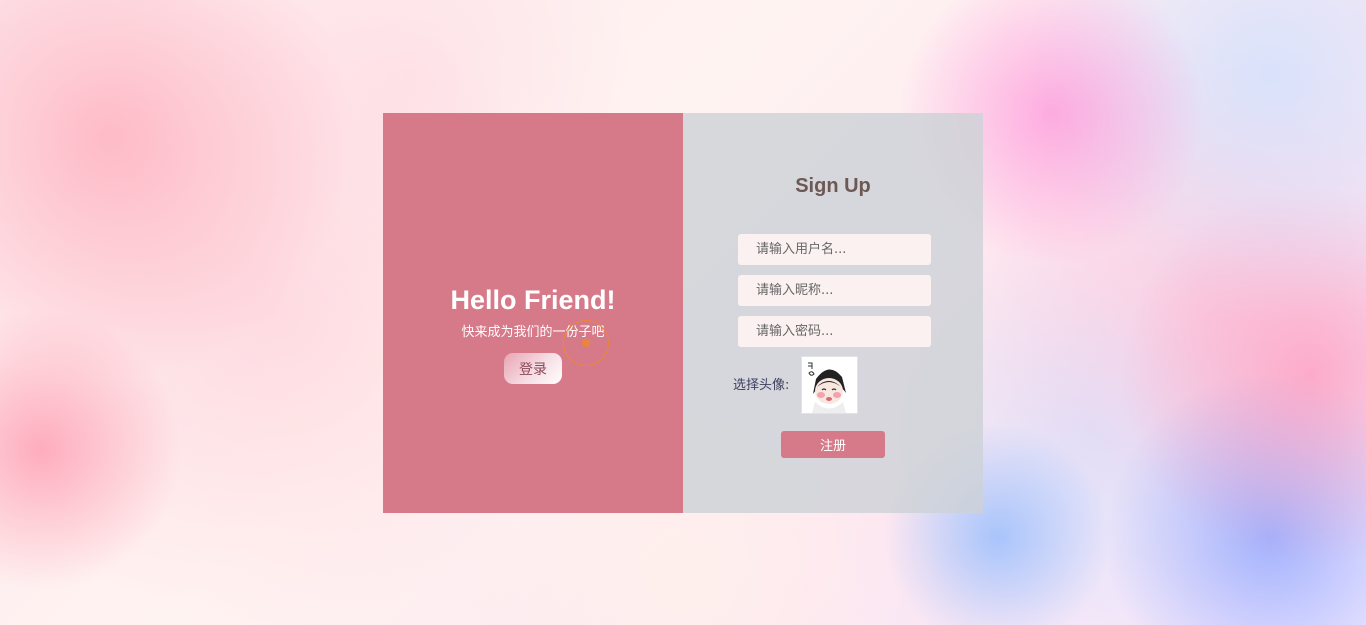  What do you see at coordinates (834, 249) in the screenshot?
I see `username-input` at bounding box center [834, 249].